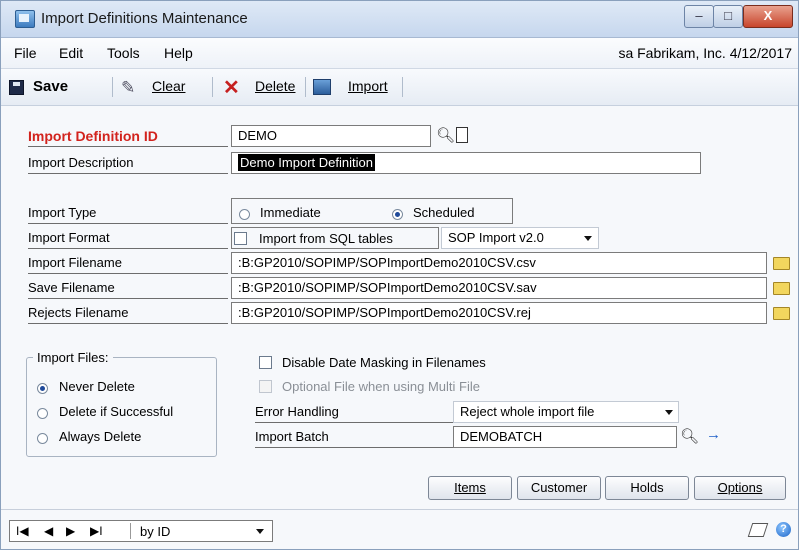  I want to click on note-icon, so click(758, 530).